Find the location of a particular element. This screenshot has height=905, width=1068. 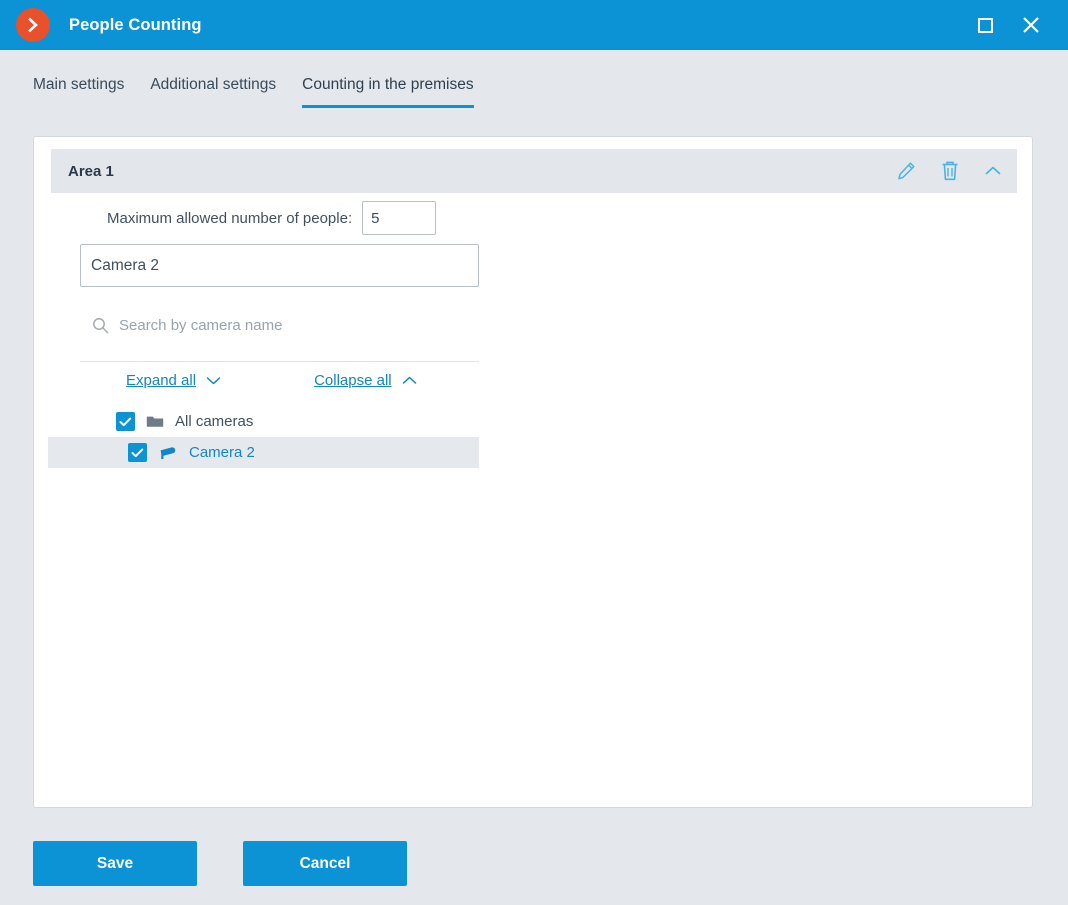

camera-tree: All cameras Camera 2 is located at coordinates (263, 437).